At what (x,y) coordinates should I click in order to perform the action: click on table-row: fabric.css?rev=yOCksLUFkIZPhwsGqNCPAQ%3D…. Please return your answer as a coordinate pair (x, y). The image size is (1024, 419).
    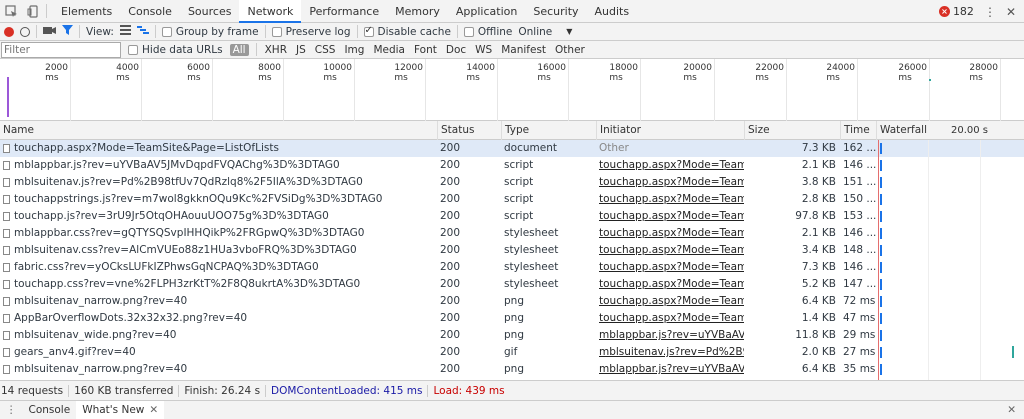
    Looking at the image, I should click on (512, 267).